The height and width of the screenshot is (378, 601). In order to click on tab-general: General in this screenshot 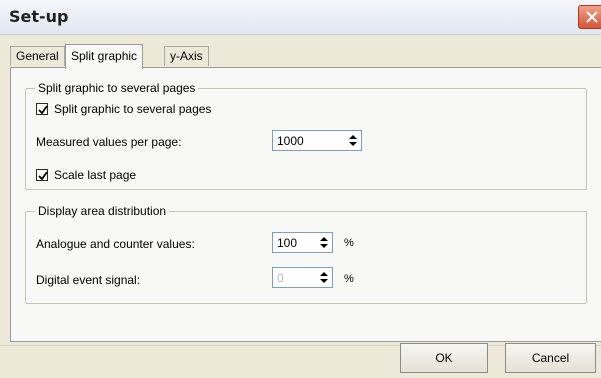, I will do `click(37, 56)`.